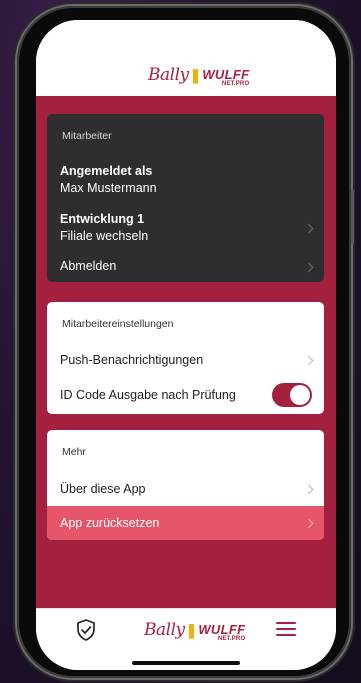  Describe the element at coordinates (88, 266) in the screenshot. I see `logout-label: Abmelden` at that location.